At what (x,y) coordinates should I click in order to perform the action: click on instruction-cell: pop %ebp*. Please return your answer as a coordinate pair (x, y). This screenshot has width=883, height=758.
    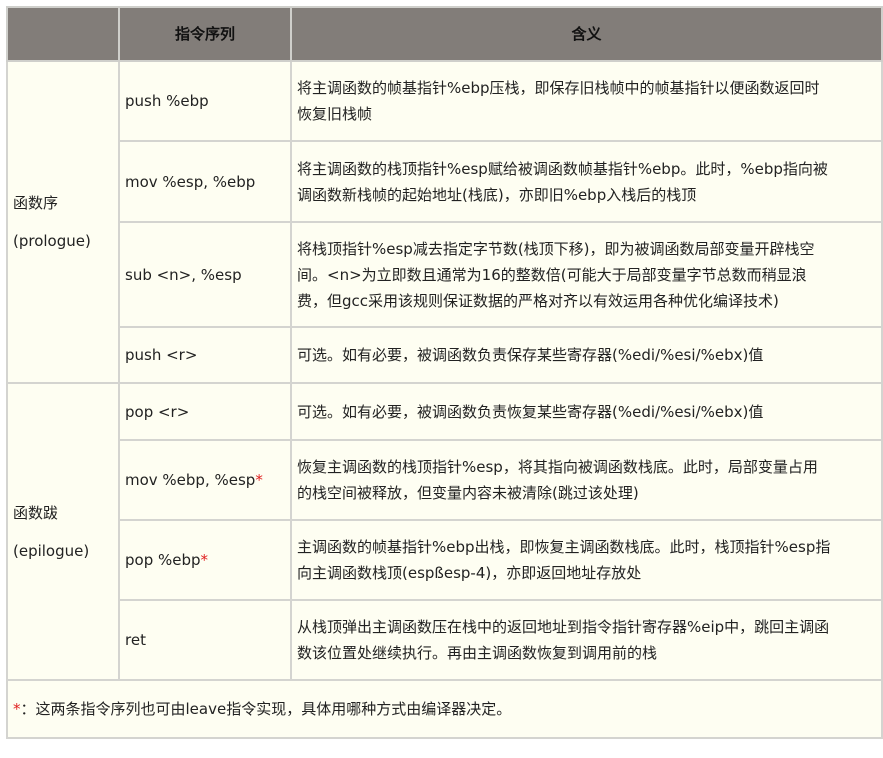
    Looking at the image, I should click on (205, 560).